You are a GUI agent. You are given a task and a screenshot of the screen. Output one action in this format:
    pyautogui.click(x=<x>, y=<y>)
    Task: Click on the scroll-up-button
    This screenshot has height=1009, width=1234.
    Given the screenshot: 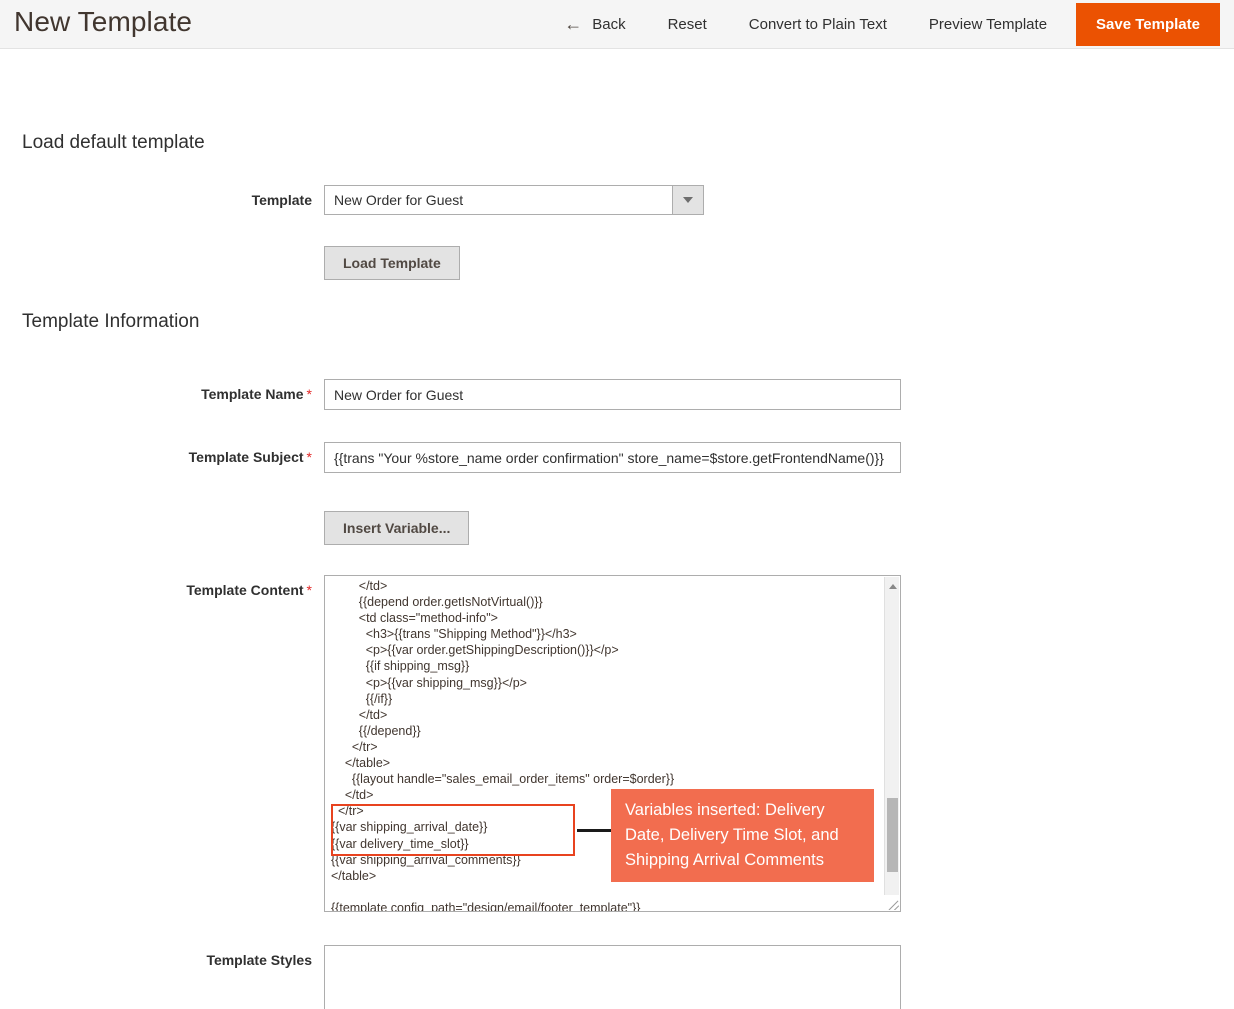 What is the action you would take?
    pyautogui.click(x=892, y=586)
    